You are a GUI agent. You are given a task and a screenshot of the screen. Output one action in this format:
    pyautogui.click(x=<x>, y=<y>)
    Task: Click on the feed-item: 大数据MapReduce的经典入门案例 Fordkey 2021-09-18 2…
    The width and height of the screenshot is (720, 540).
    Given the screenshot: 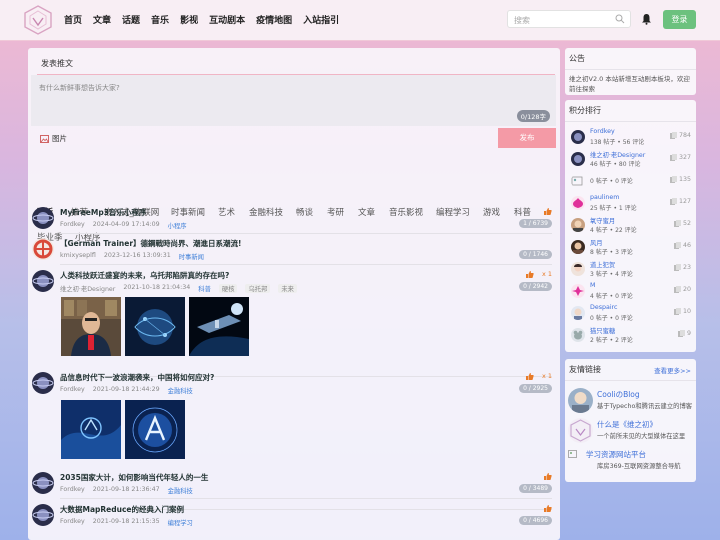 What is the action you would take?
    pyautogui.click(x=294, y=517)
    